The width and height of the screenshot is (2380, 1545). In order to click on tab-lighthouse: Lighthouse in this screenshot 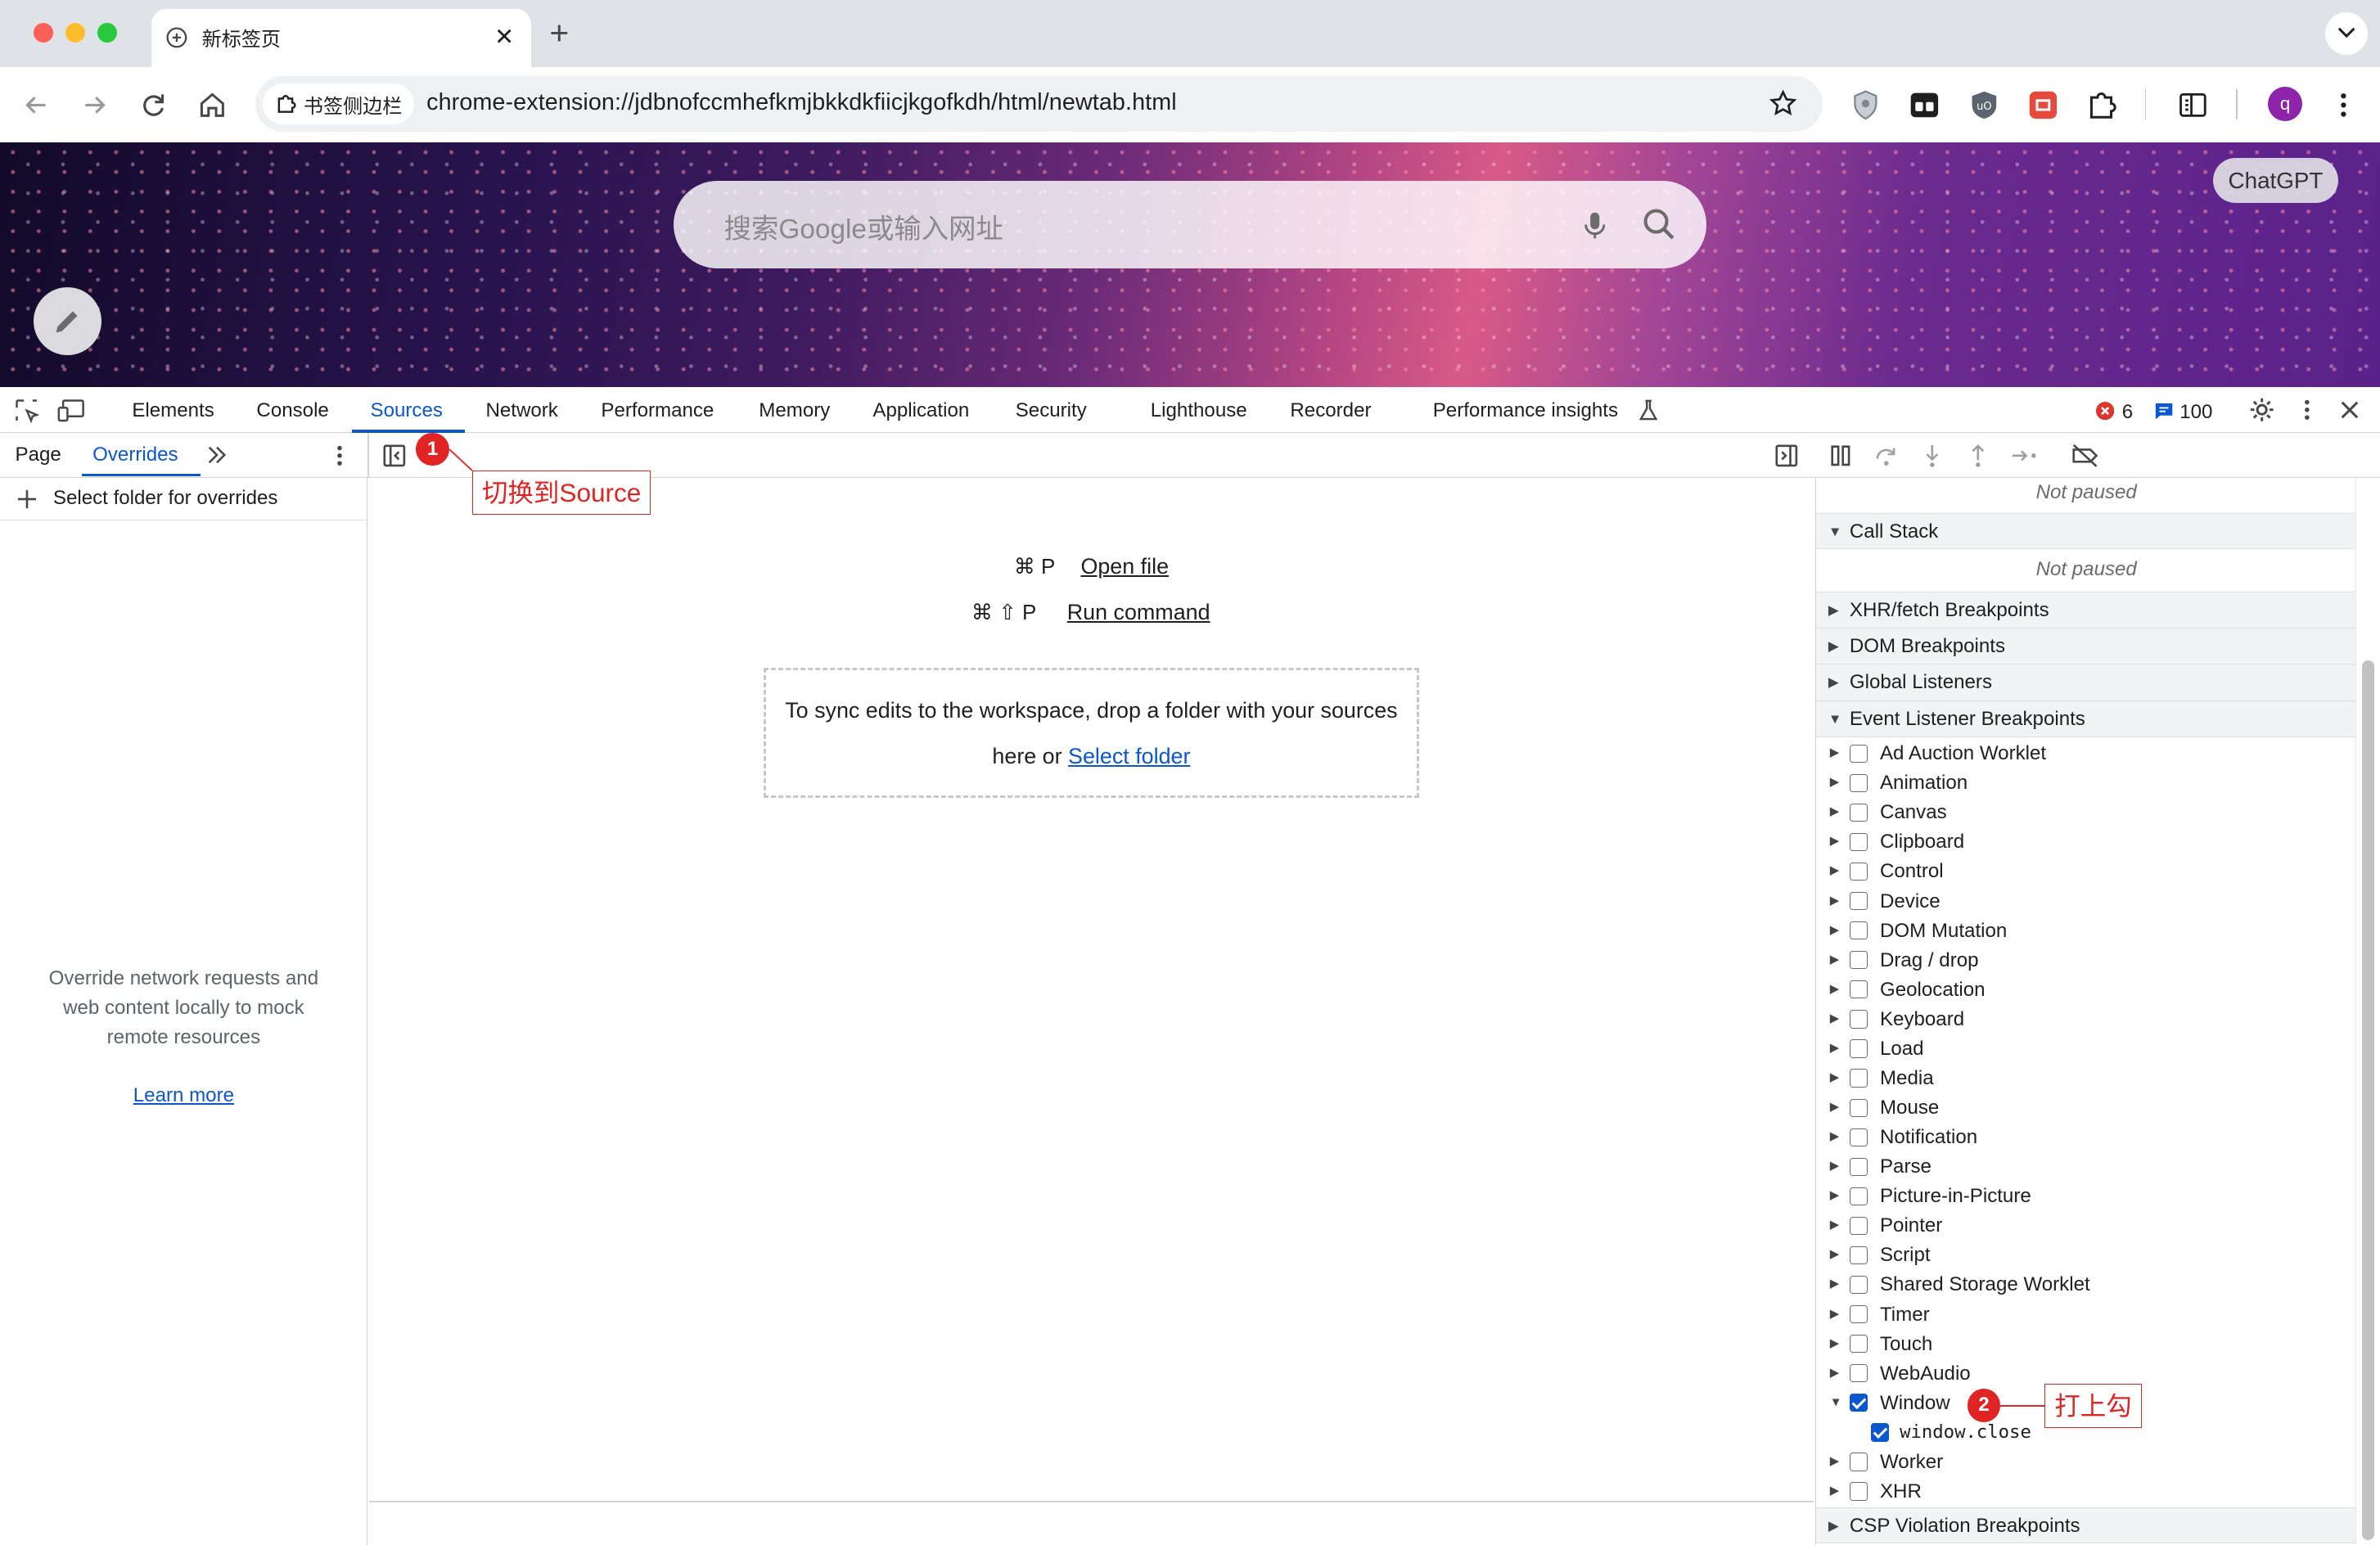, I will do `click(1199, 410)`.